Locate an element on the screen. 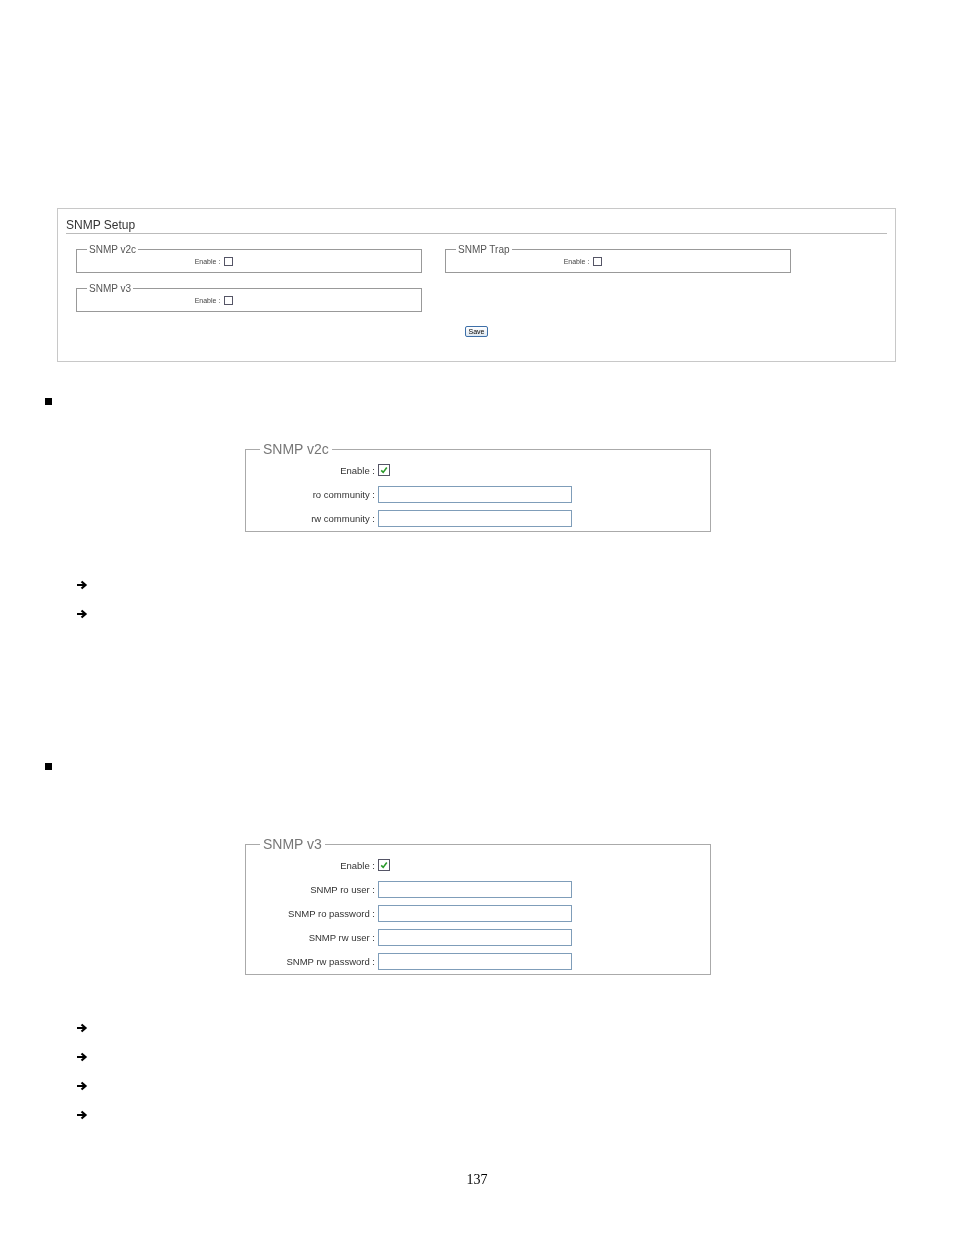 Image resolution: width=954 pixels, height=1235 pixels. group-title: SNMP Trap is located at coordinates (484, 249).